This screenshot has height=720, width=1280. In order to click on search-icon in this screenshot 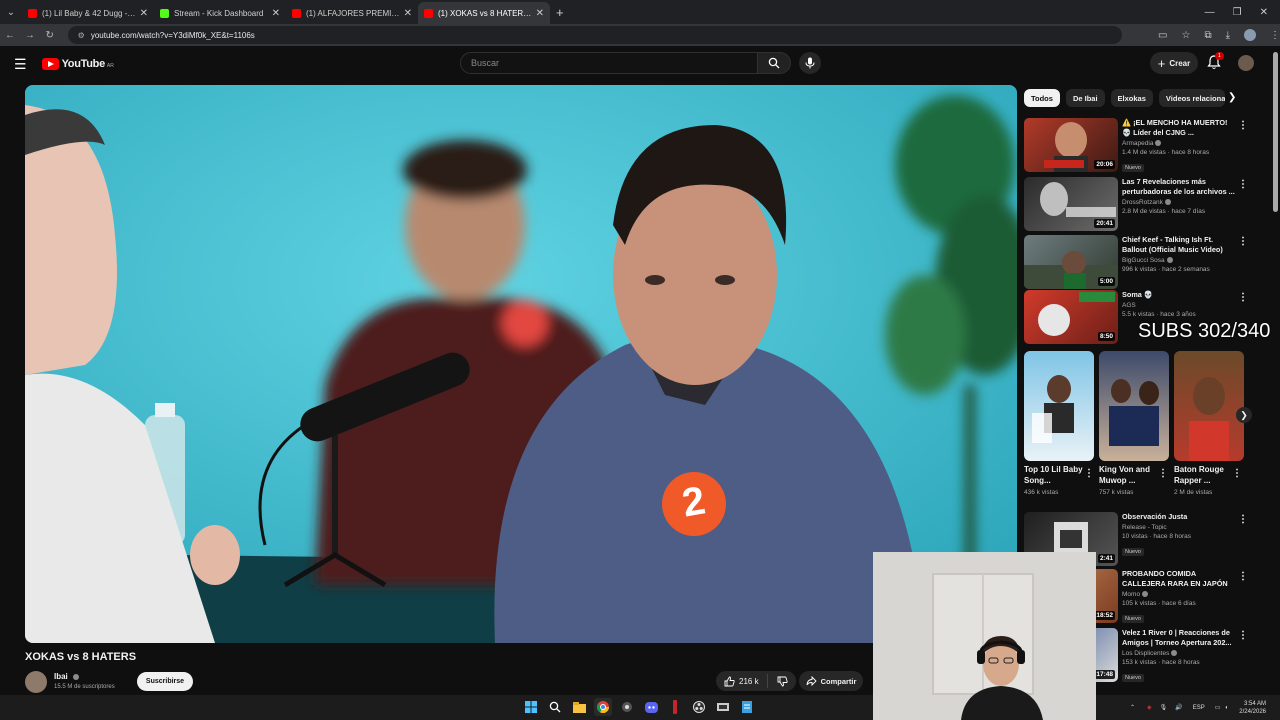, I will do `click(555, 707)`.